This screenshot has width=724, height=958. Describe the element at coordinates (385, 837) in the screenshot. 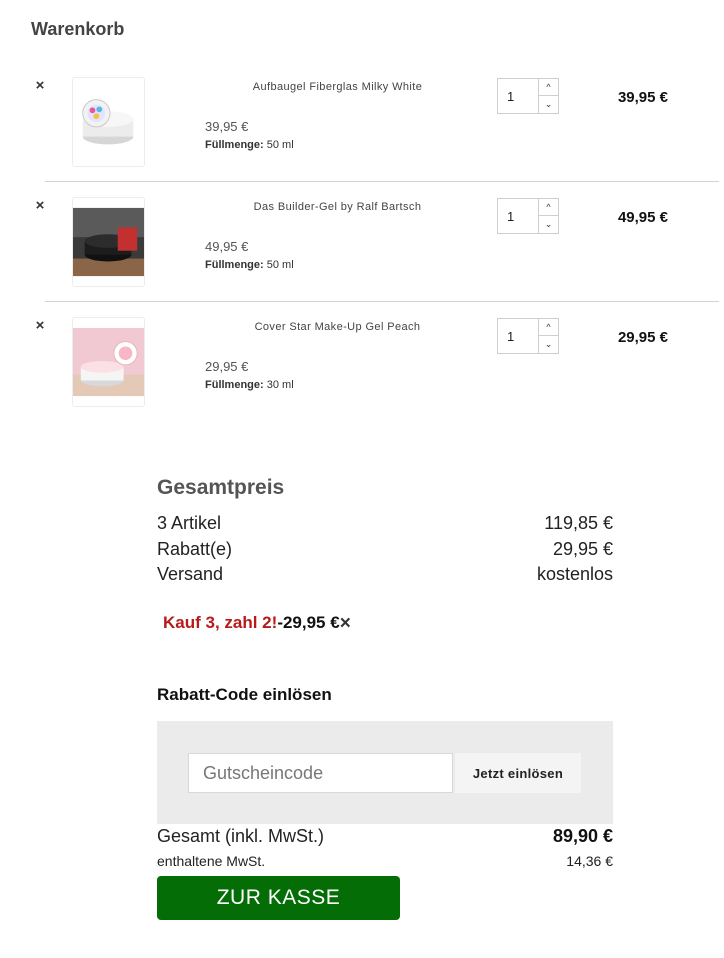

I see `grand-total-row: Gesamt (inkl. MwSt.) 89,90 €` at that location.